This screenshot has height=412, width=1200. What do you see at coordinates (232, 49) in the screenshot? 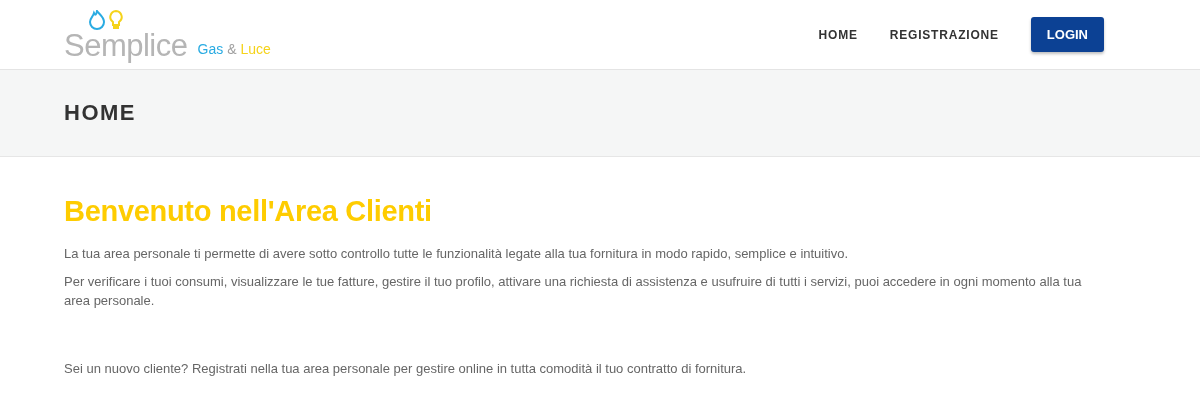
I see `logo-tagline-word: &` at bounding box center [232, 49].